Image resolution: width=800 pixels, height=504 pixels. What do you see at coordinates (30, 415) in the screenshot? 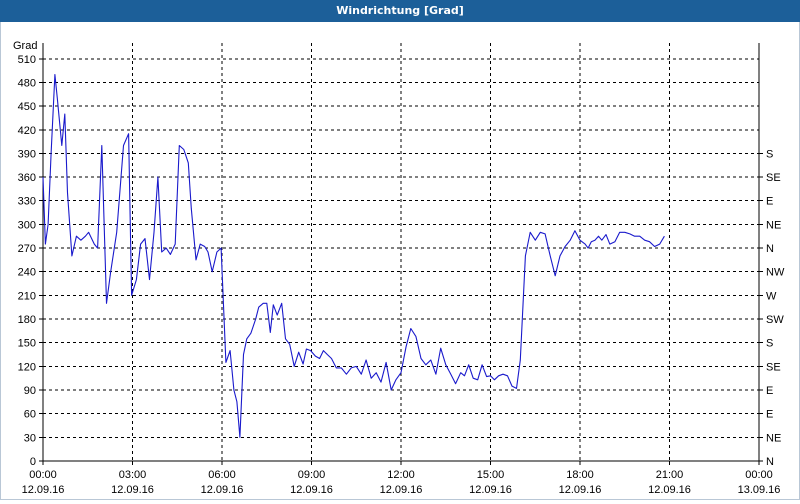
I see `y-tick-label: 60` at bounding box center [30, 415].